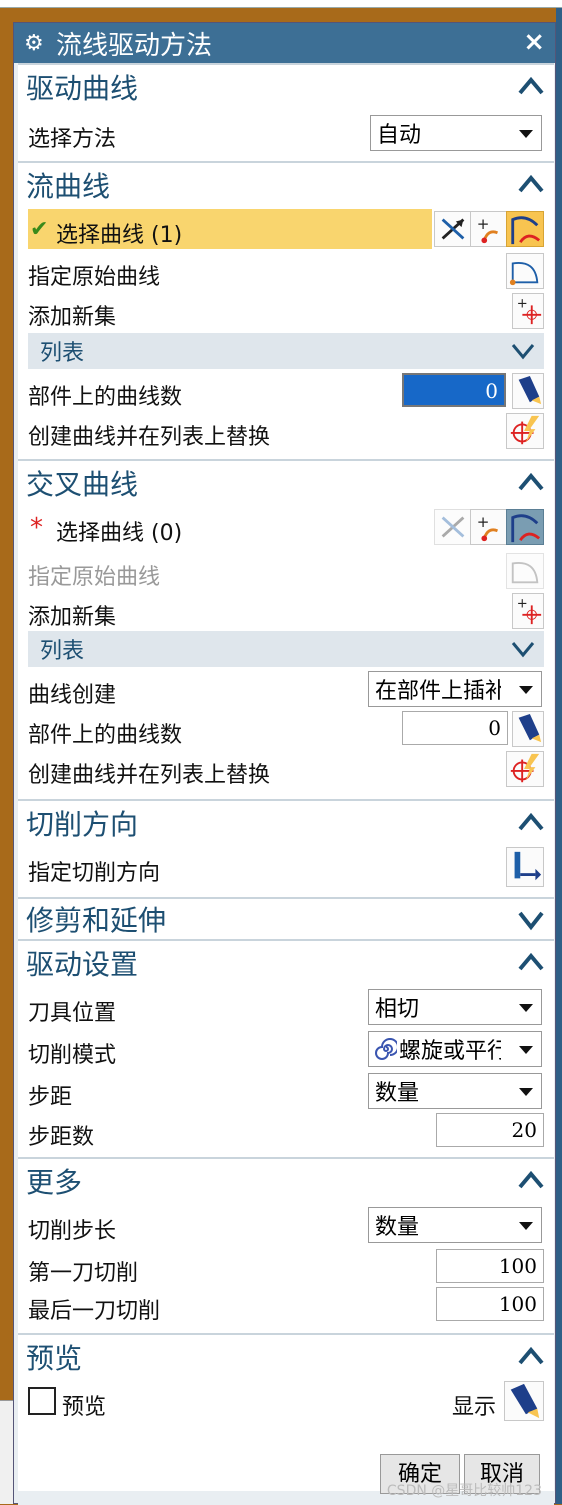 This screenshot has height=1505, width=562. I want to click on select-method-dropdown: 自动, so click(456, 133).